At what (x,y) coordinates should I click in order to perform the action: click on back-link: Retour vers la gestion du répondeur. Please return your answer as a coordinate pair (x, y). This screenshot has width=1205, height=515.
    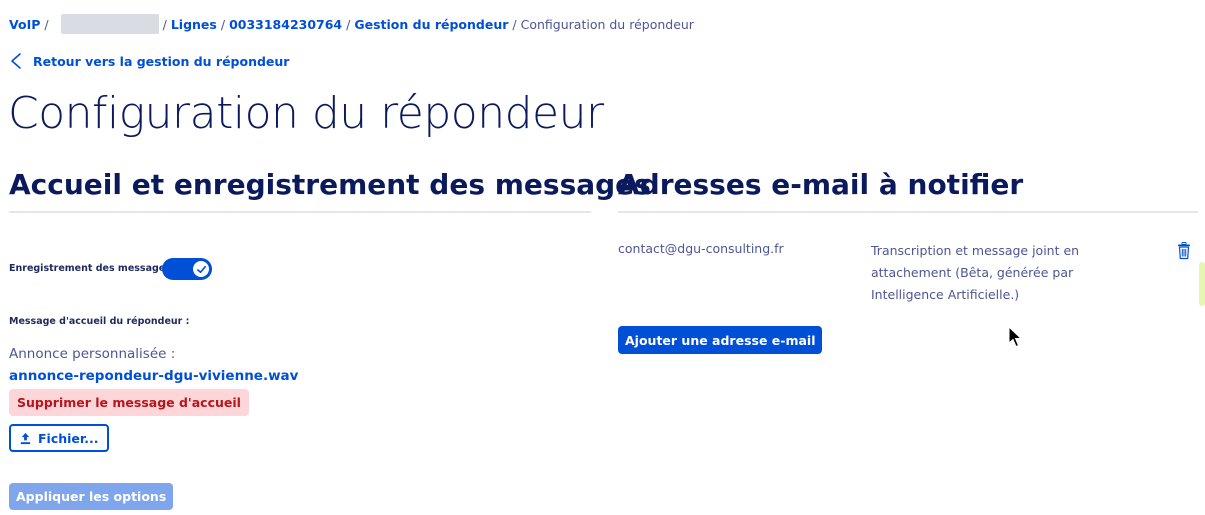
    Looking at the image, I should click on (149, 61).